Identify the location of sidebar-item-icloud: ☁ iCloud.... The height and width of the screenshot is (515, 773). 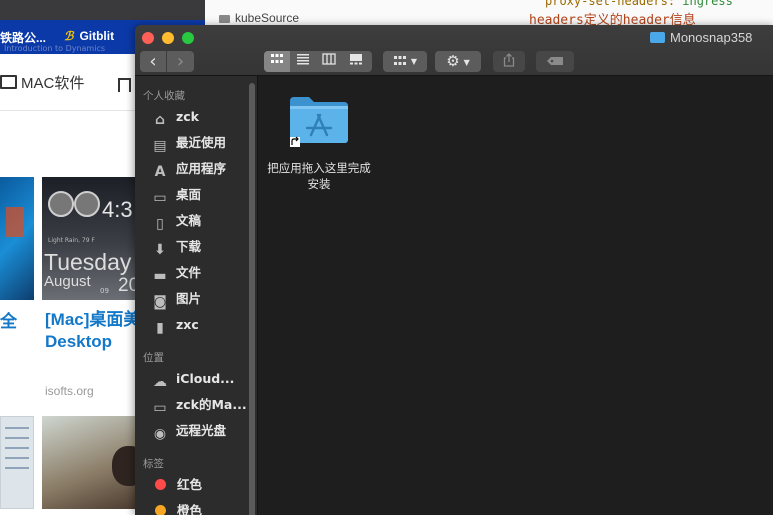
(201, 379).